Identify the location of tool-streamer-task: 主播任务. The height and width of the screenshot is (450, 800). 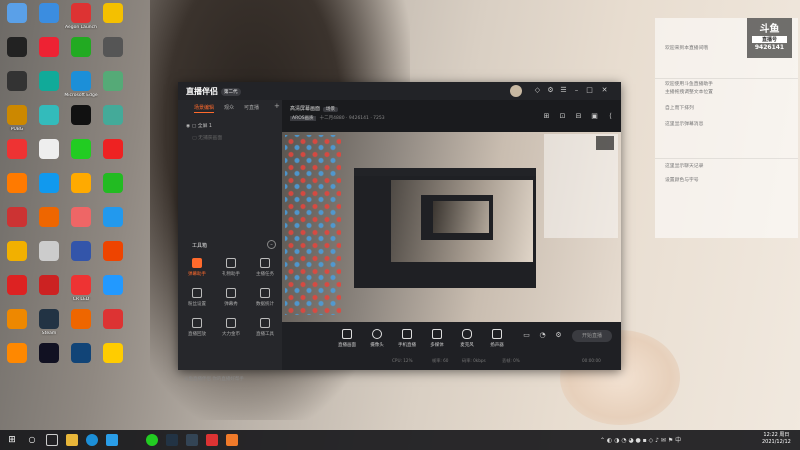
(265, 271).